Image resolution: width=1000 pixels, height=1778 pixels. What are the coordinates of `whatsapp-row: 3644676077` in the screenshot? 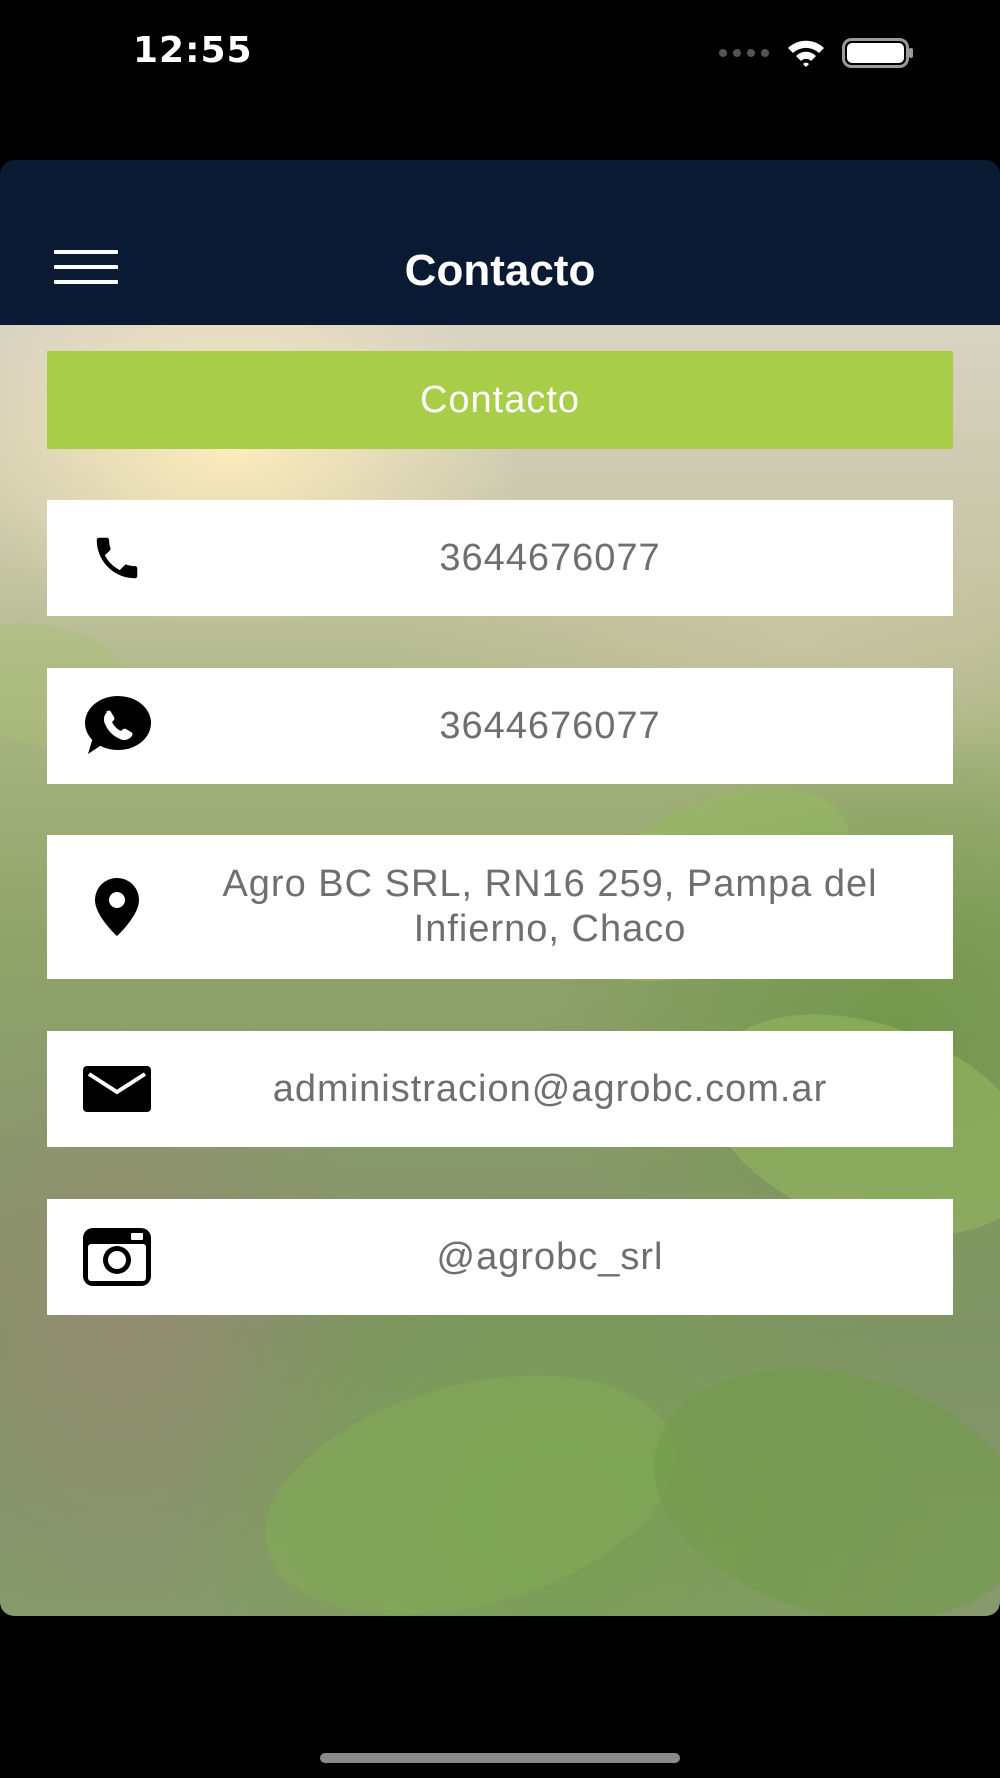 It's located at (500, 726).